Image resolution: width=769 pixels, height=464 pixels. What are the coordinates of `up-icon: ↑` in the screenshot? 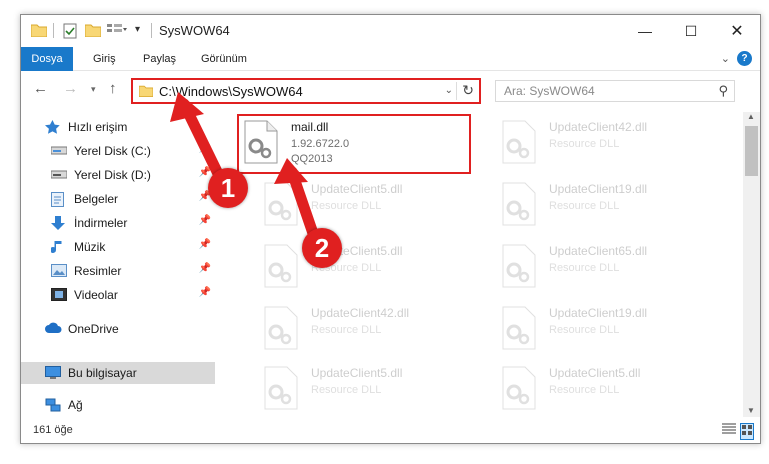 It's located at (113, 88).